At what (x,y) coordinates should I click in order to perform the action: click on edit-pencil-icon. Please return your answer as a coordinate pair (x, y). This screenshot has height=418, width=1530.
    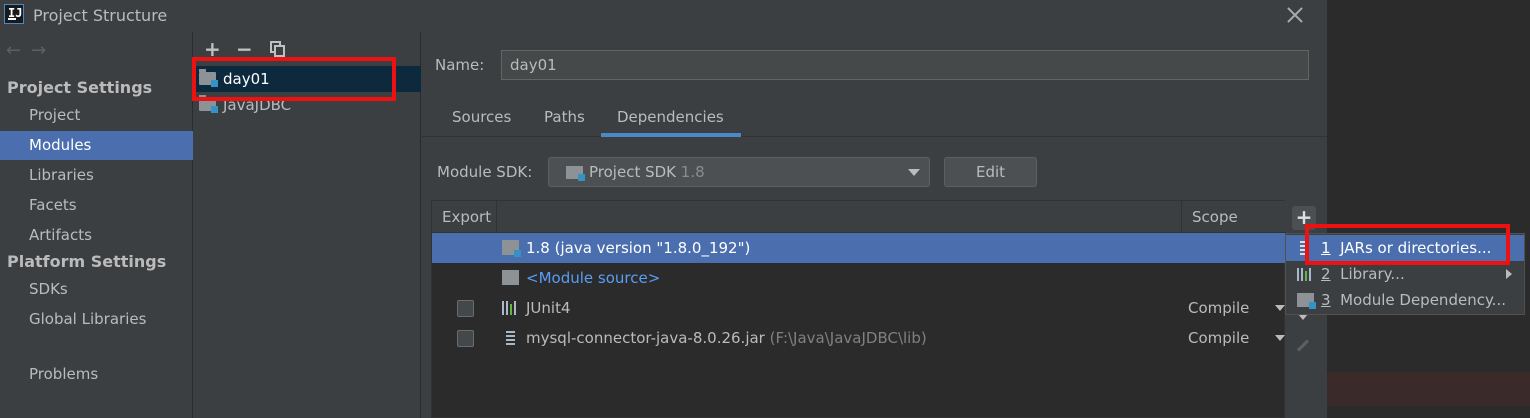
    Looking at the image, I should click on (1303, 345).